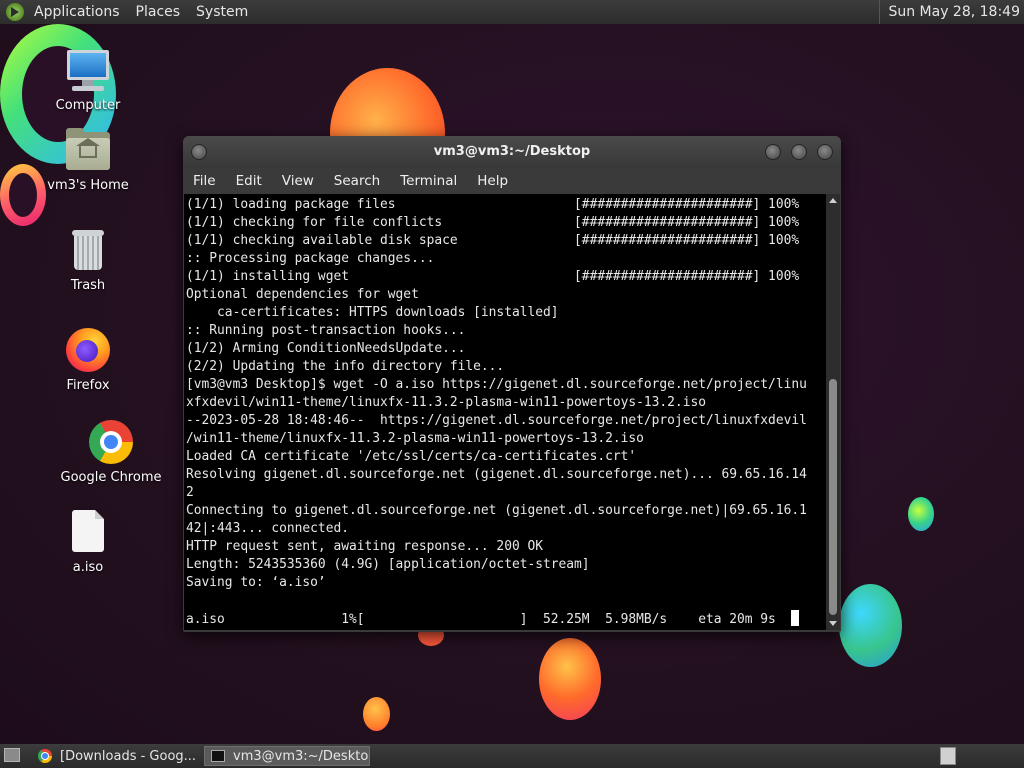 The image size is (1024, 768). I want to click on desktop-icon-firefox: Firefox, so click(88, 359).